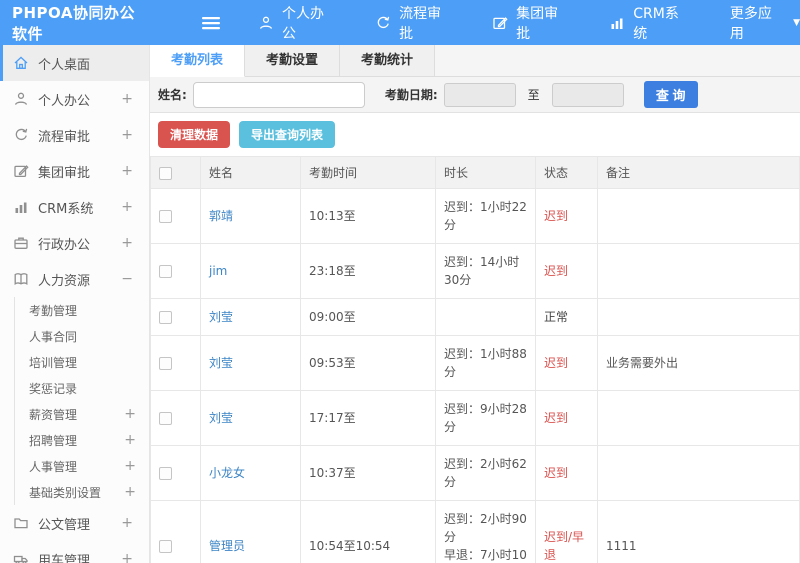  I want to click on menu-toggle-button, so click(211, 23).